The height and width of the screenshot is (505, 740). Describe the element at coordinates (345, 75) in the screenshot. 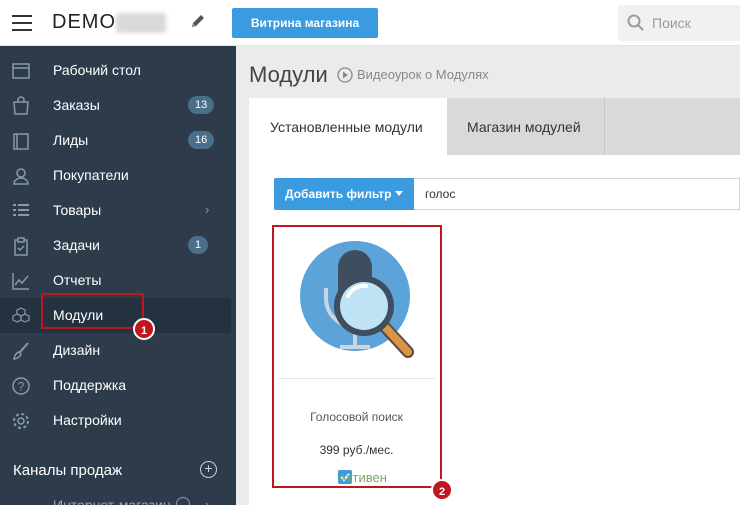

I see `play-circle-icon` at that location.